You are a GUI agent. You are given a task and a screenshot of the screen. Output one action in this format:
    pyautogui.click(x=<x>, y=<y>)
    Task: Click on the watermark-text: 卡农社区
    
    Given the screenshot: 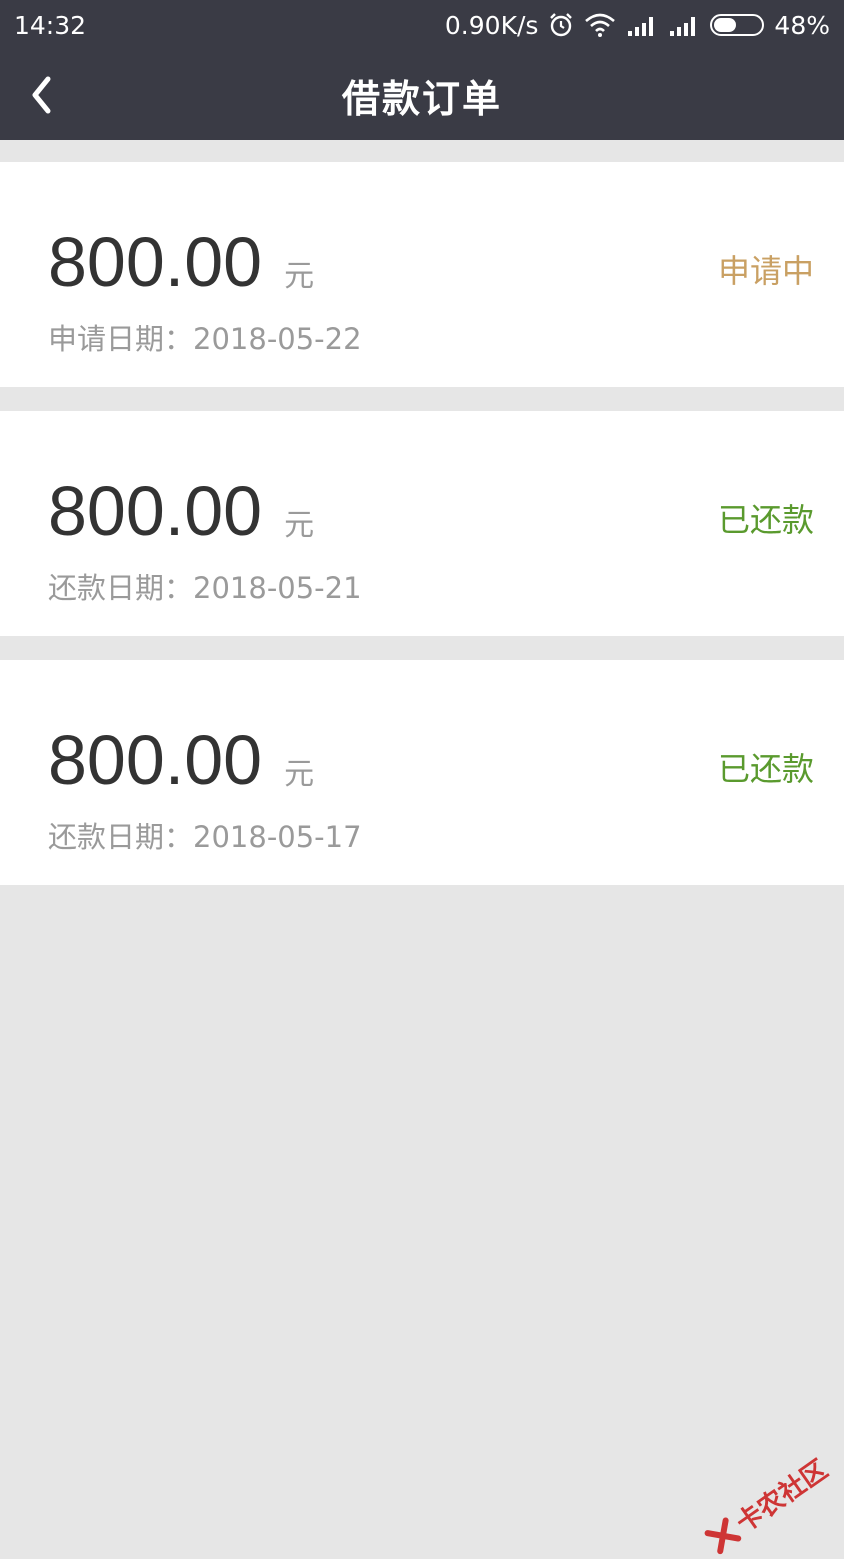 What is the action you would take?
    pyautogui.click(x=782, y=1496)
    